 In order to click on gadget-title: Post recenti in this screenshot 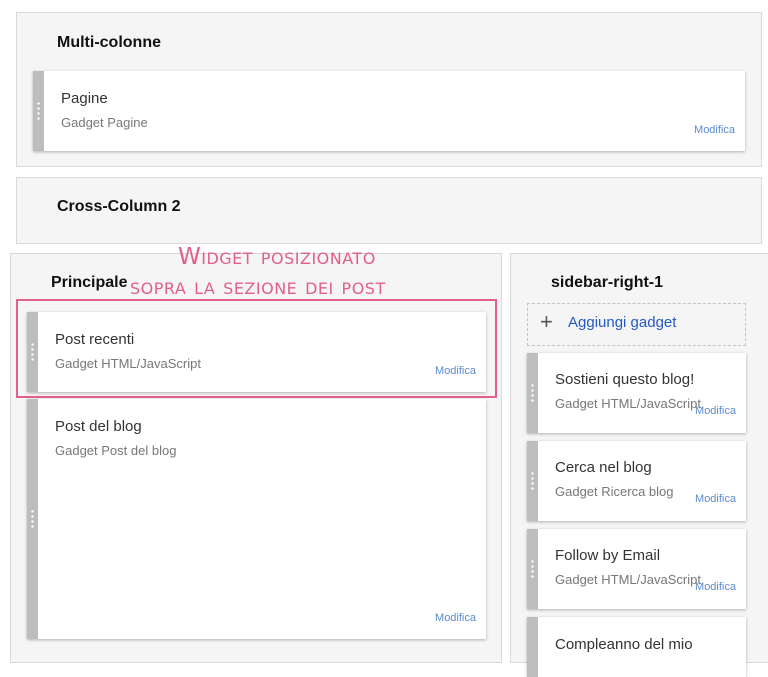, I will do `click(95, 339)`.